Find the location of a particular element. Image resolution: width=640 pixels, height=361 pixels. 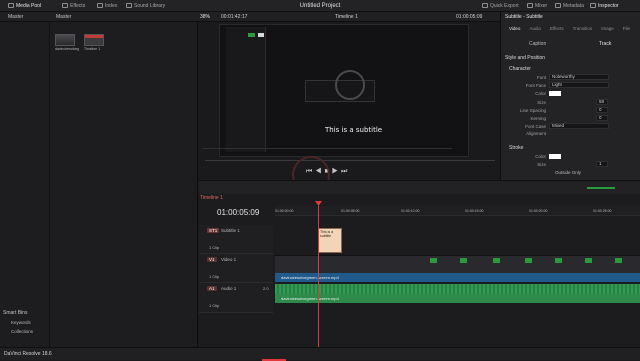

clip-thumbnail is located at coordinates (65, 40).